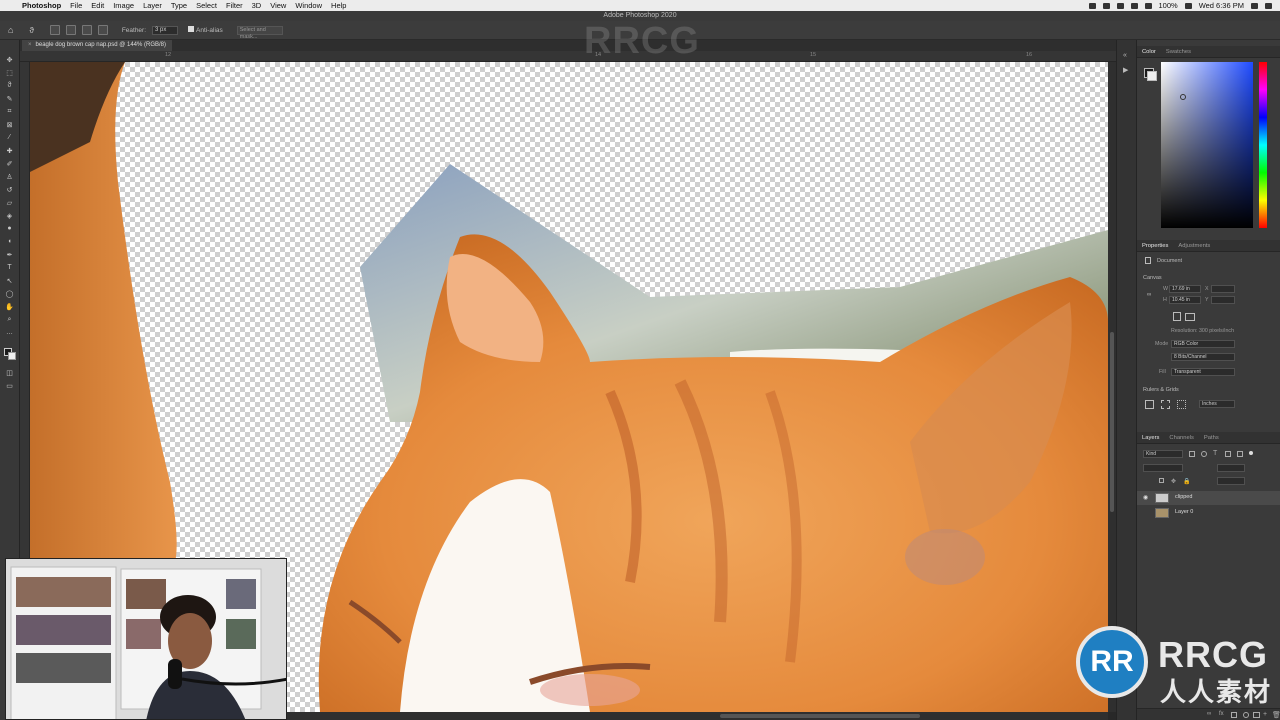  What do you see at coordinates (9, 293) in the screenshot?
I see `shape-tool-icon: ◯` at bounding box center [9, 293].